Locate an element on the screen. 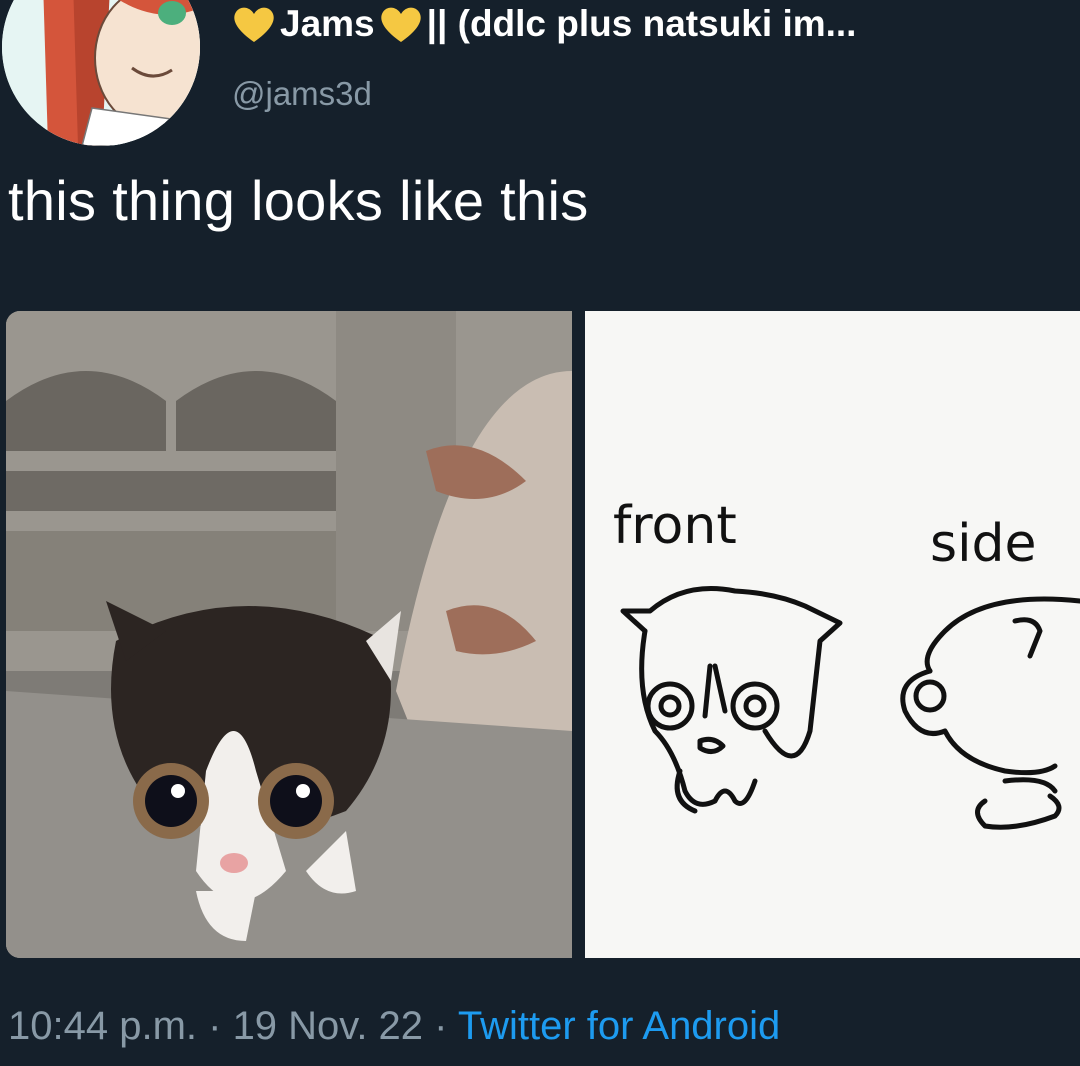 This screenshot has height=1066, width=1080. drawing-label-side: side is located at coordinates (983, 544).